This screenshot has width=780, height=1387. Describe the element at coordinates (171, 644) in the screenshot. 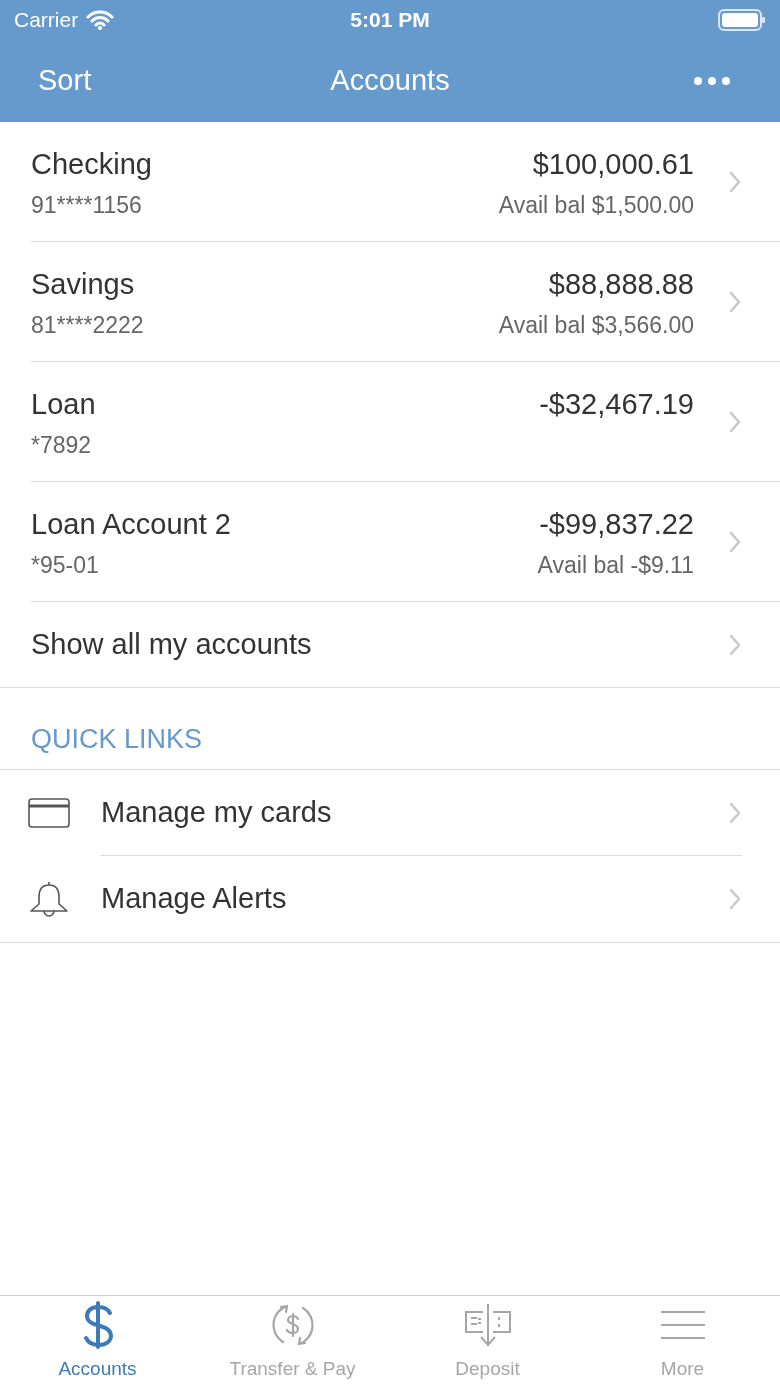

I see `show-all-label: Show all my accounts` at that location.